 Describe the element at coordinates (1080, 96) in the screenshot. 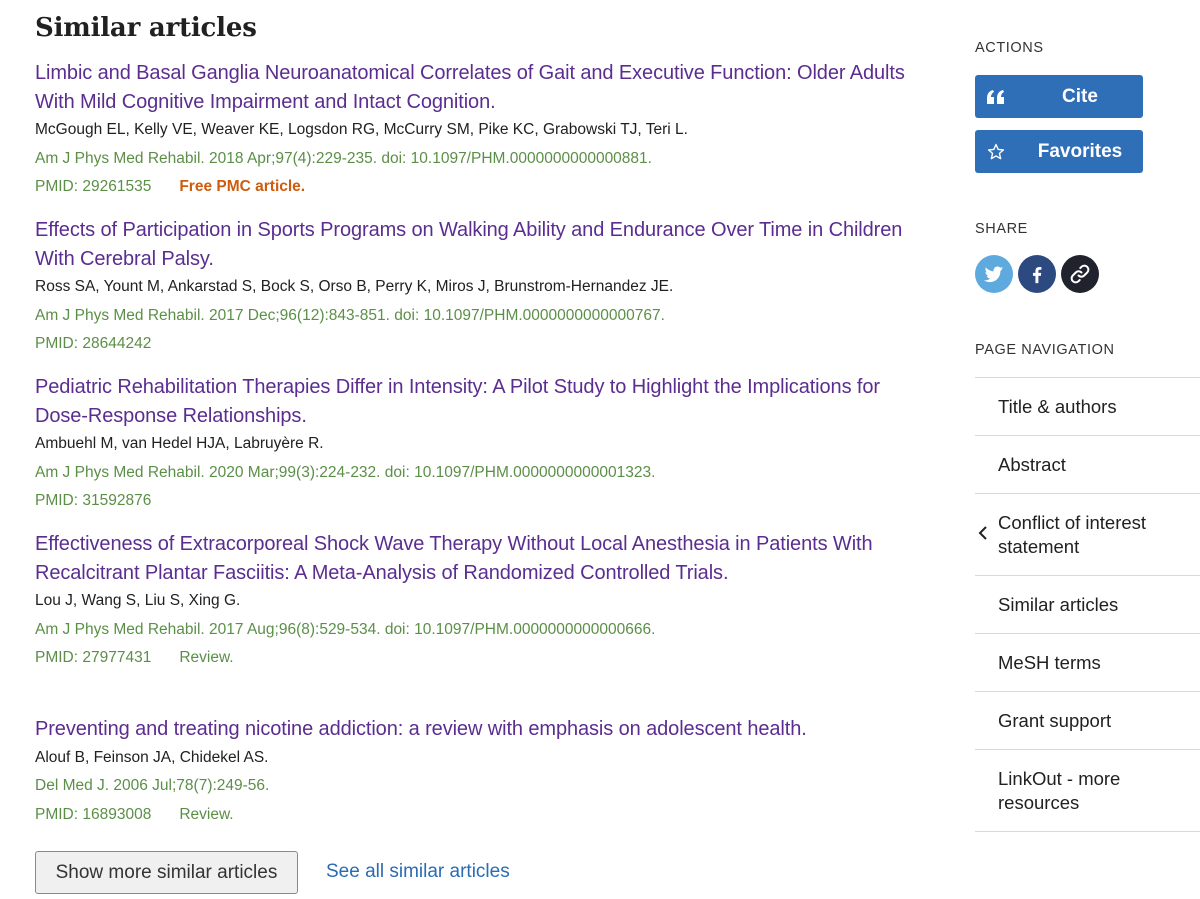

I see `cite-label: Cite` at that location.